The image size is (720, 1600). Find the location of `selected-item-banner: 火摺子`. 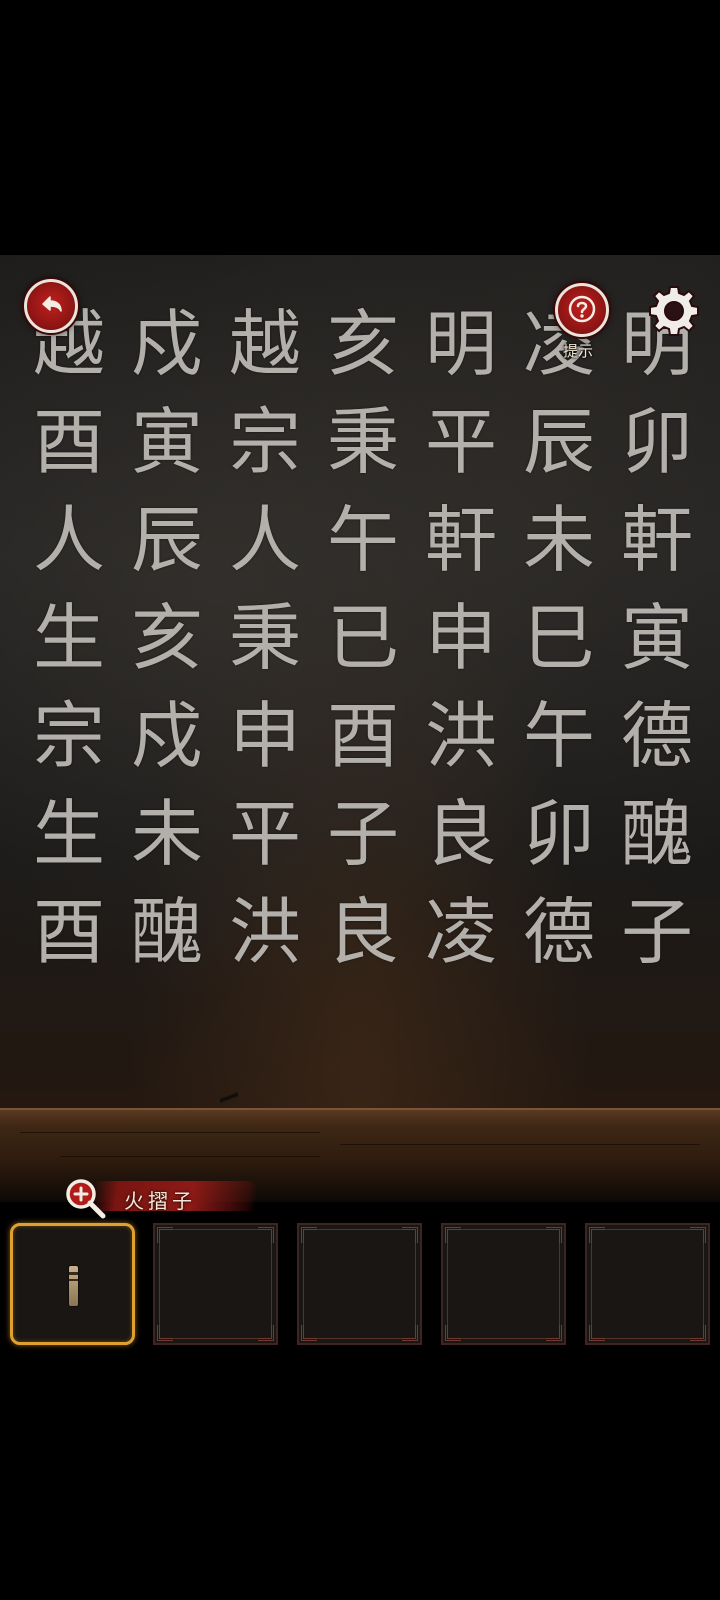

selected-item-banner: 火摺子 is located at coordinates (161, 1198).